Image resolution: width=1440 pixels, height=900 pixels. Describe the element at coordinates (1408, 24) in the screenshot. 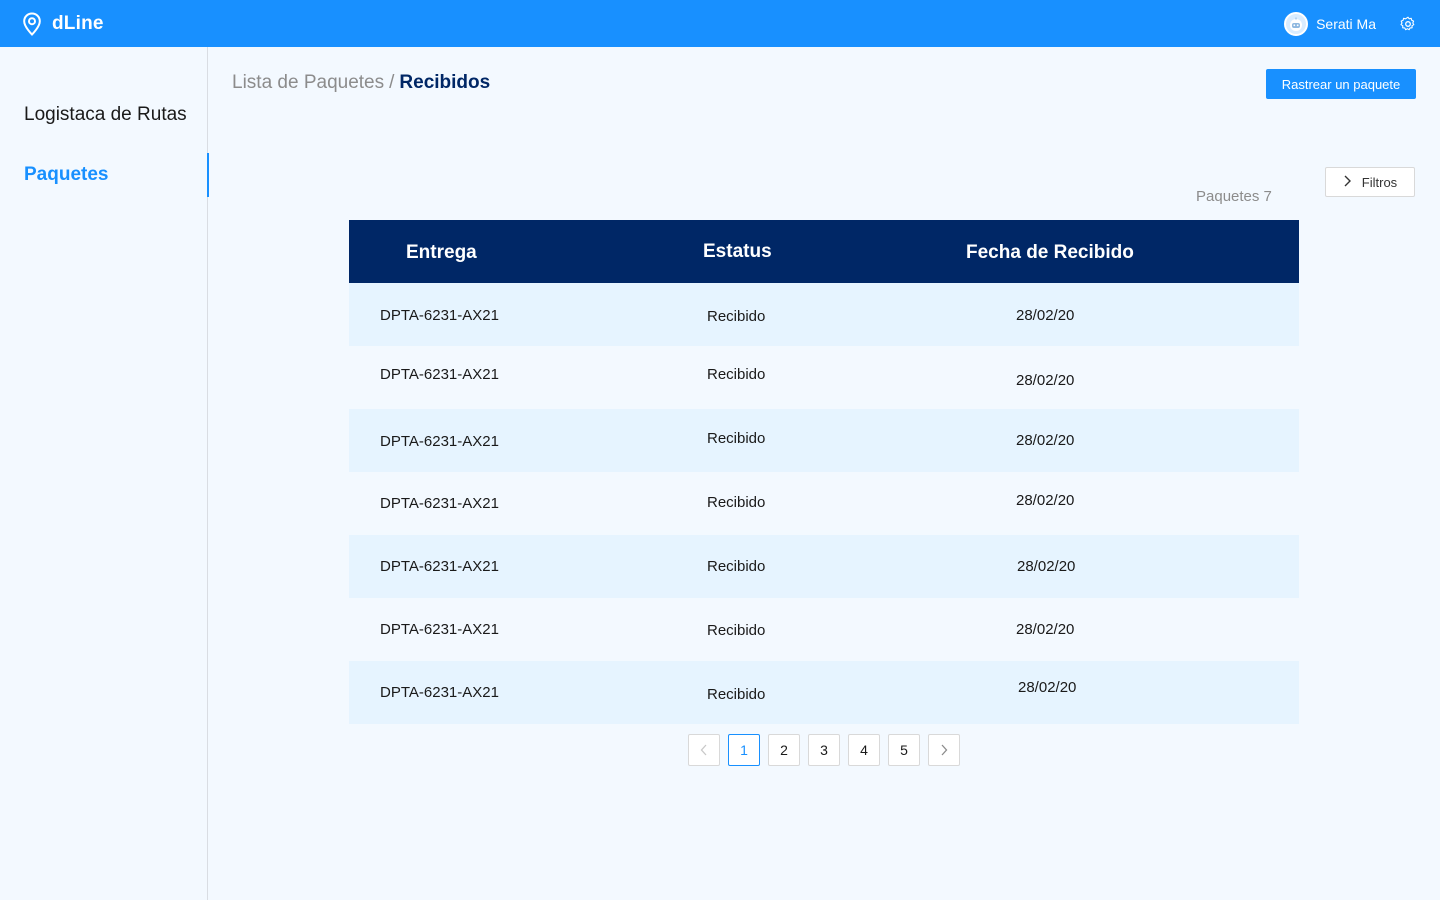

I see `gear-icon` at that location.